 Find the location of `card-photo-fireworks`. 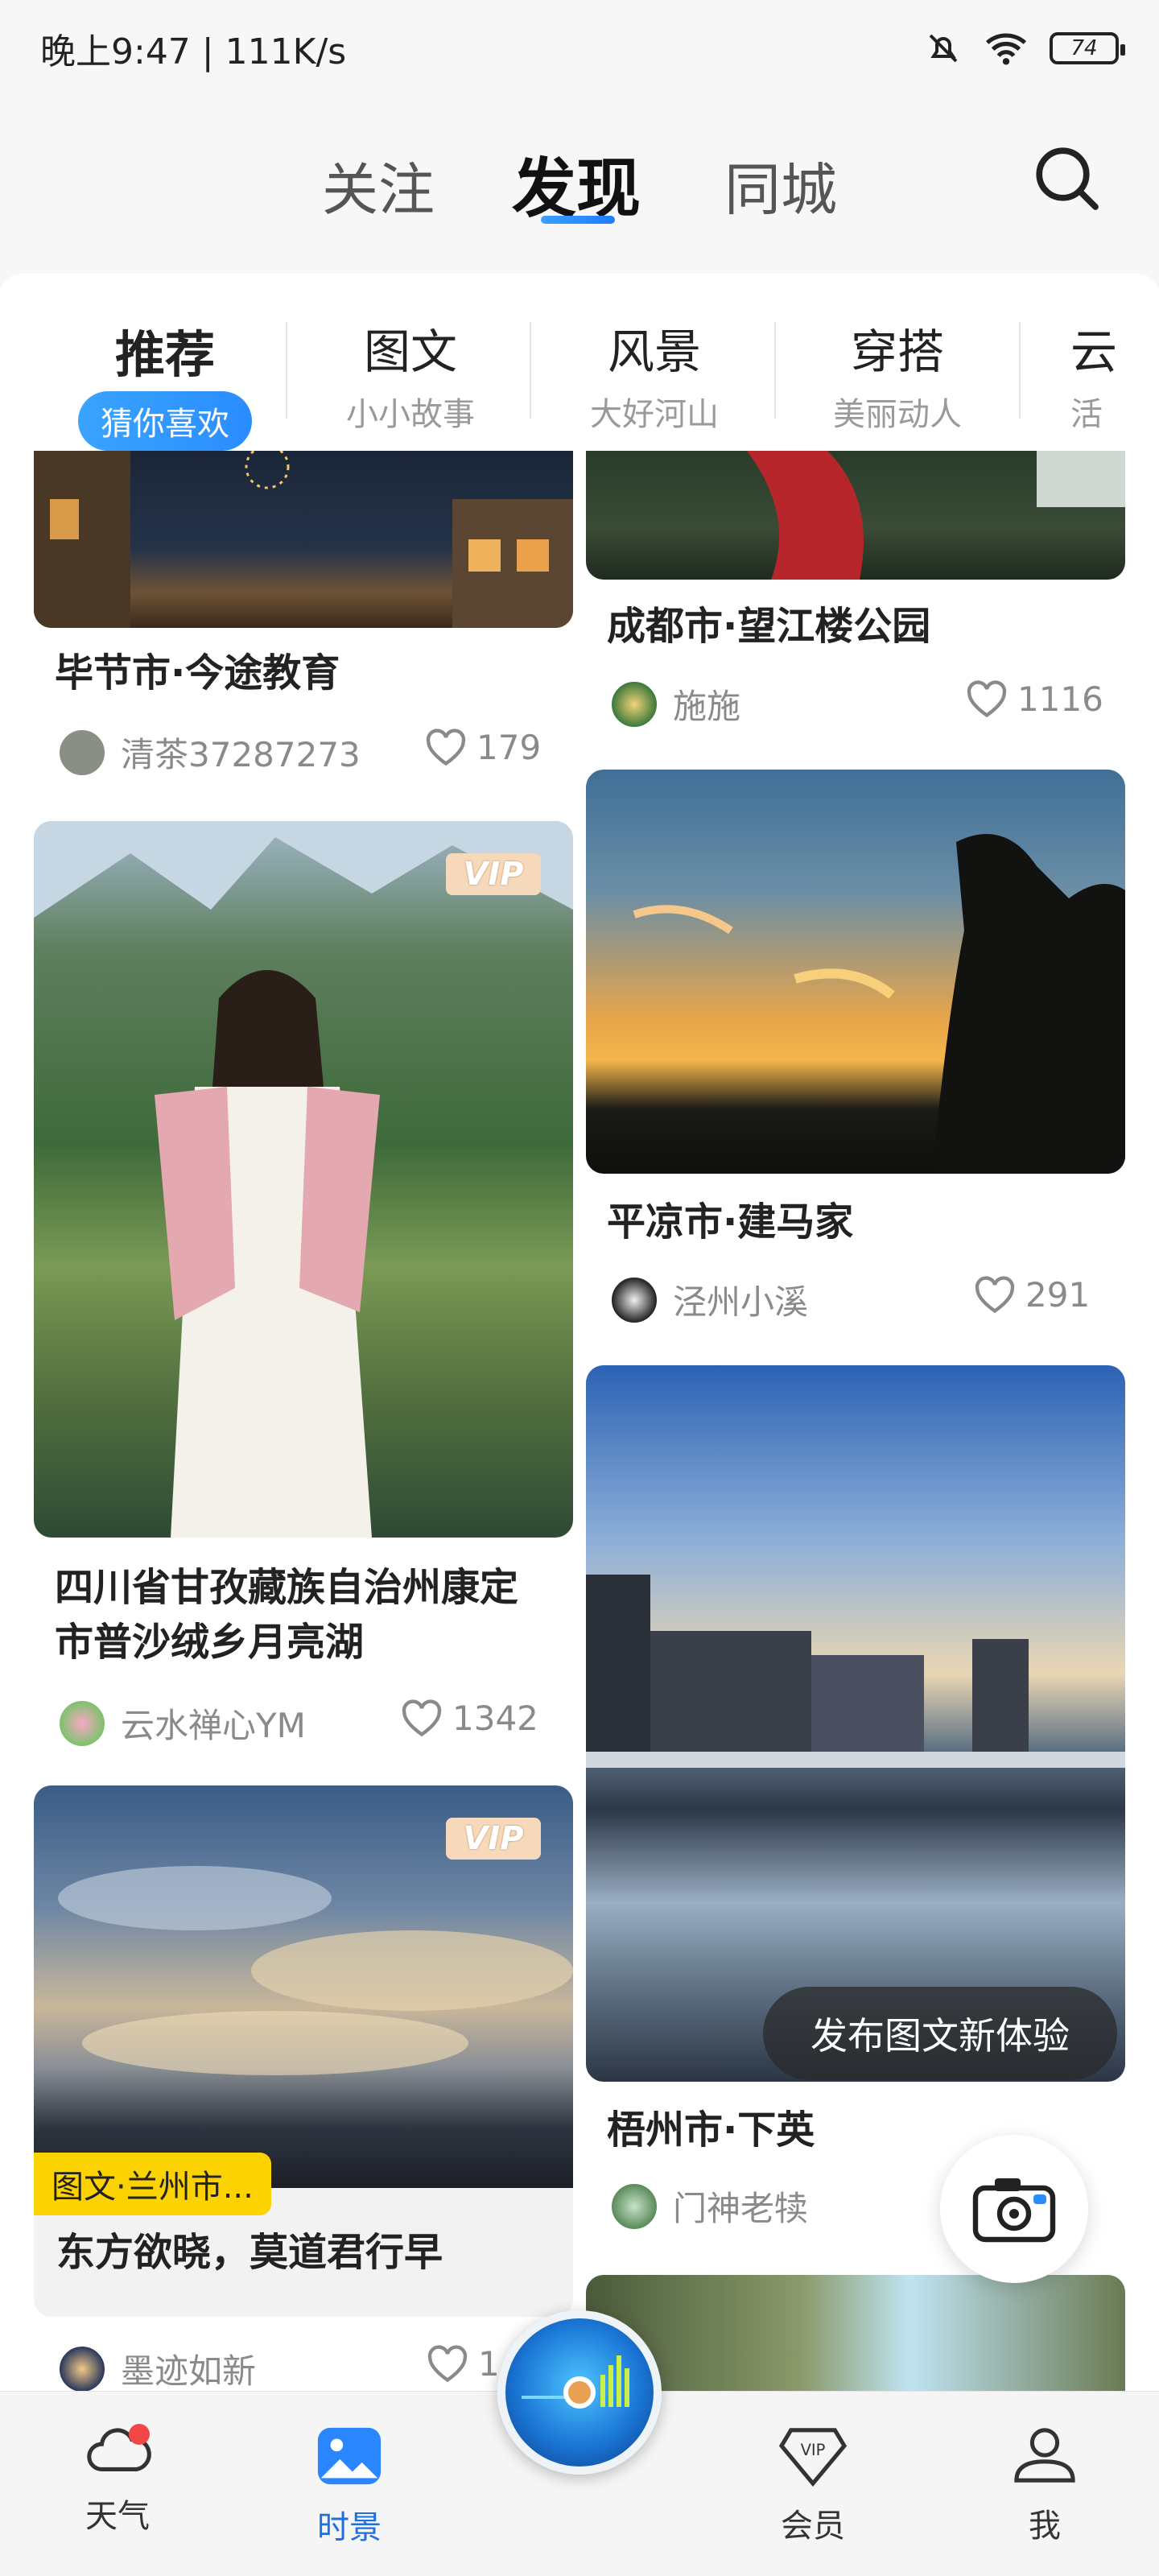

card-photo-fireworks is located at coordinates (303, 539).